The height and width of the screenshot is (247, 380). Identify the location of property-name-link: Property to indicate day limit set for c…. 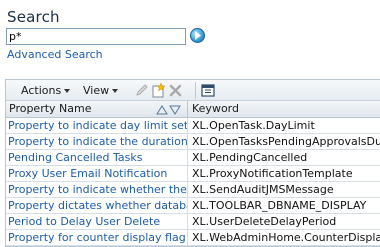
(97, 125).